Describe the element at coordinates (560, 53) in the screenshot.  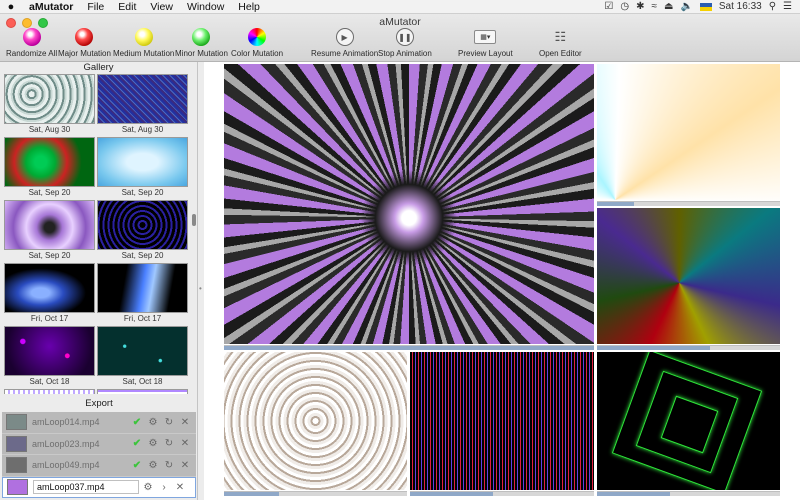
I see `open-editor-label: Open Editor` at that location.